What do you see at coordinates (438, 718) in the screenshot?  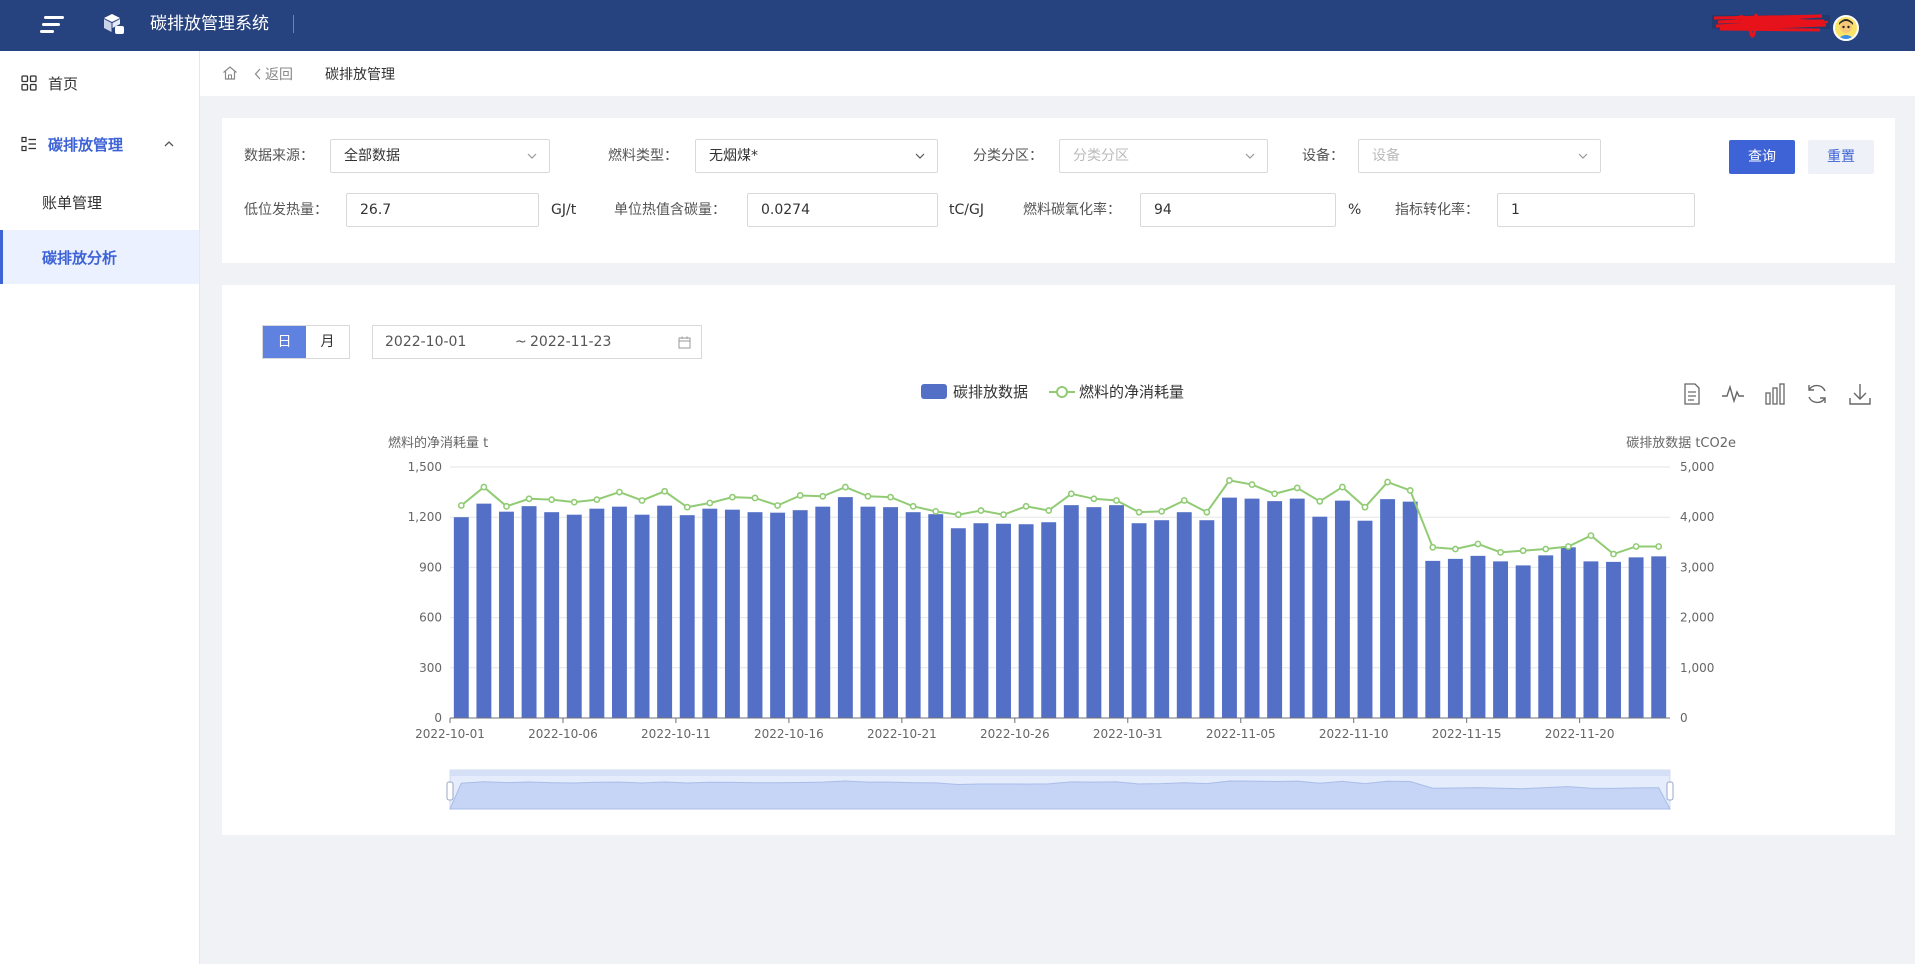 I see `y-left-tick-label: 0` at bounding box center [438, 718].